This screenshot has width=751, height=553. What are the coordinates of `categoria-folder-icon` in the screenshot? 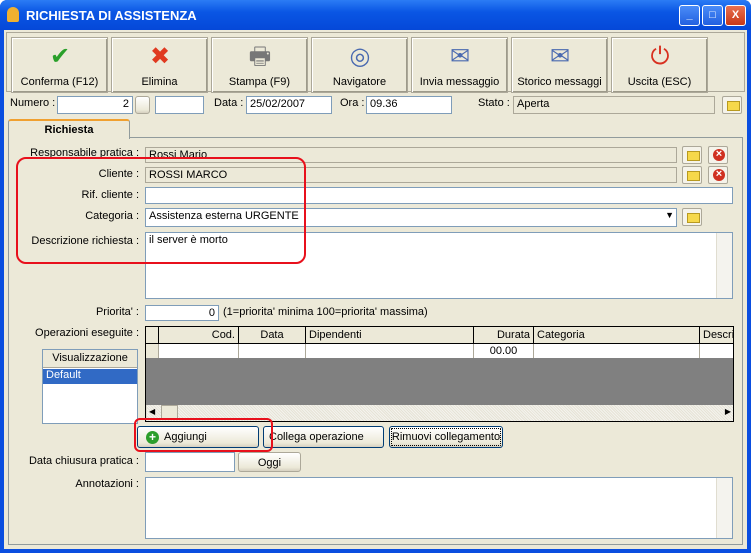 It's located at (692, 217).